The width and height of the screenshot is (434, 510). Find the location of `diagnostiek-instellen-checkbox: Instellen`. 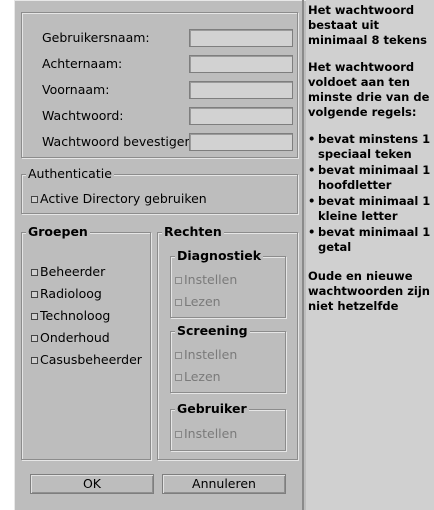

diagnostiek-instellen-checkbox: Instellen is located at coordinates (206, 280).